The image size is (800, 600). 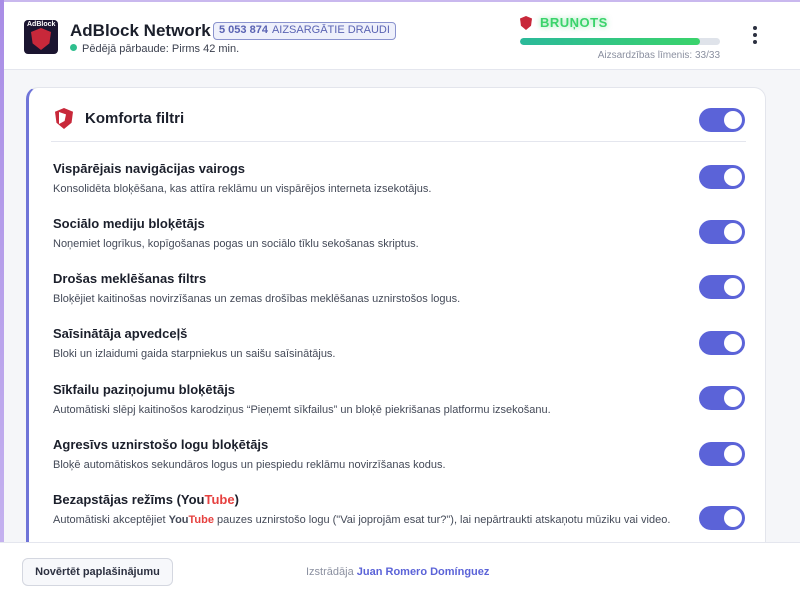 I want to click on last-check: Pēdējā pārbaude: Pirms 42 min., so click(x=154, y=49).